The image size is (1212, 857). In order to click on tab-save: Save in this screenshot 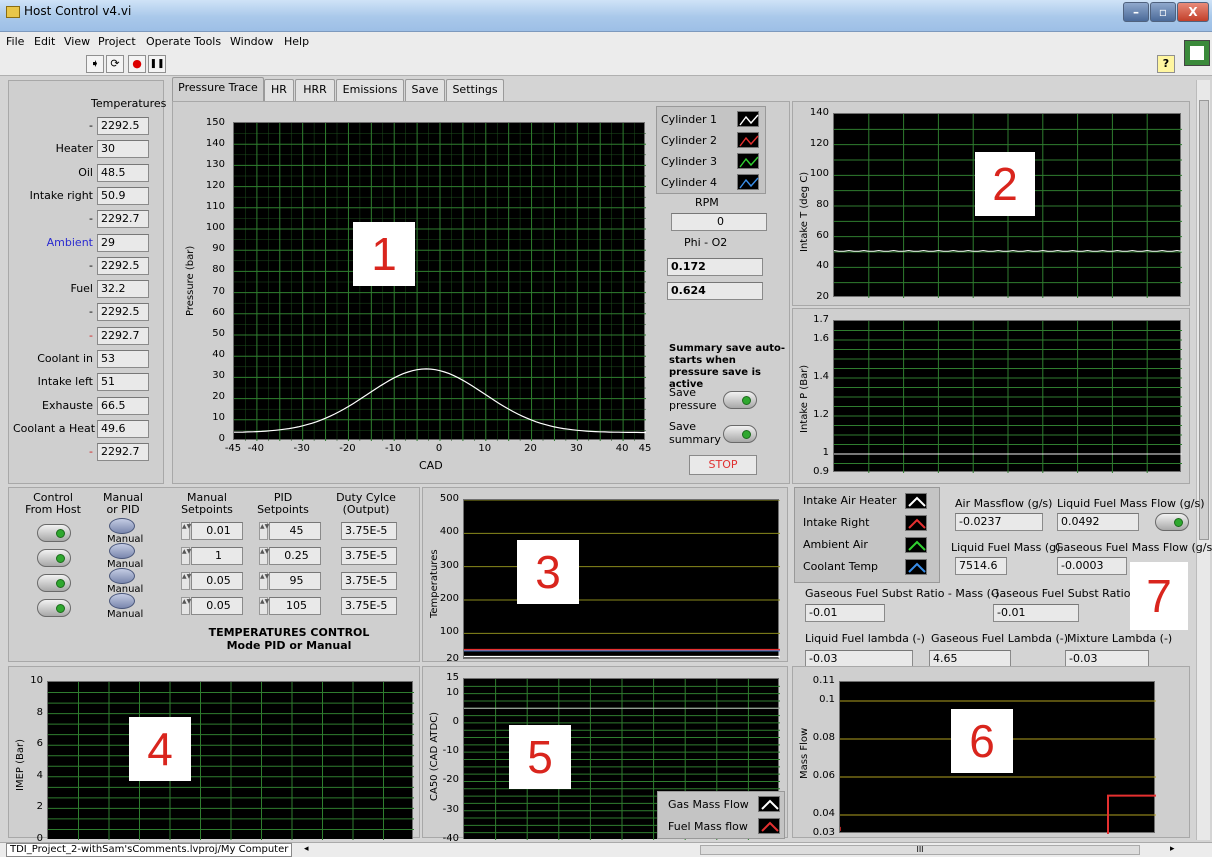, I will do `click(425, 90)`.